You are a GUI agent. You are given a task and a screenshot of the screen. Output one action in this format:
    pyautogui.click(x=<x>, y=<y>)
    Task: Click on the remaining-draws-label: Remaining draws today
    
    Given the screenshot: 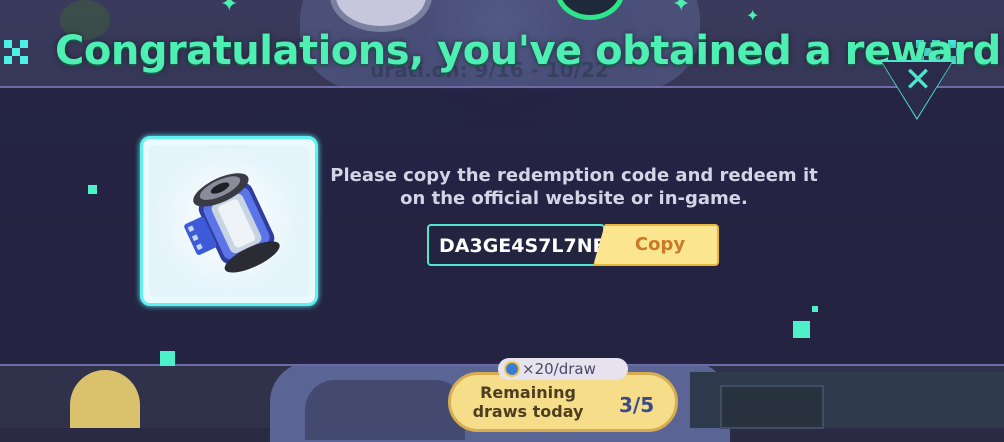 What is the action you would take?
    pyautogui.click(x=528, y=402)
    